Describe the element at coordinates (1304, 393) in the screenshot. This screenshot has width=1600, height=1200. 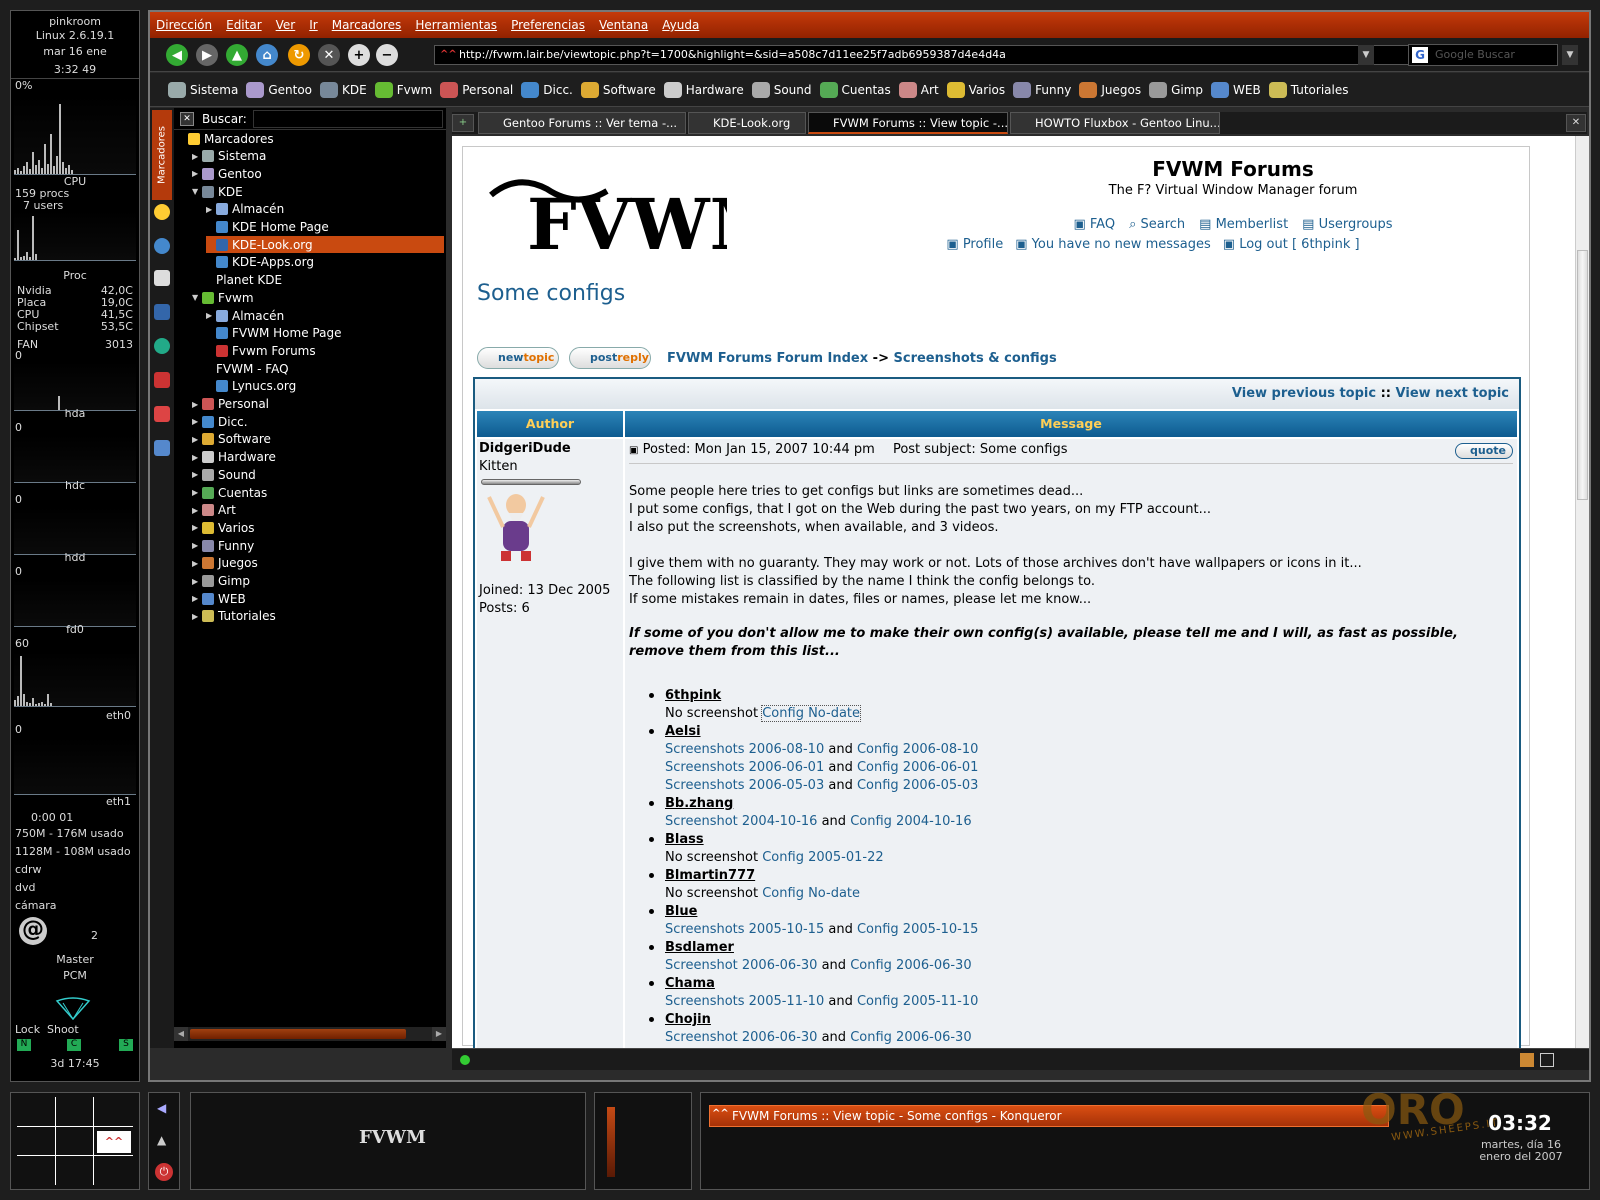
I see `view-previous-topic: View previous topic` at that location.